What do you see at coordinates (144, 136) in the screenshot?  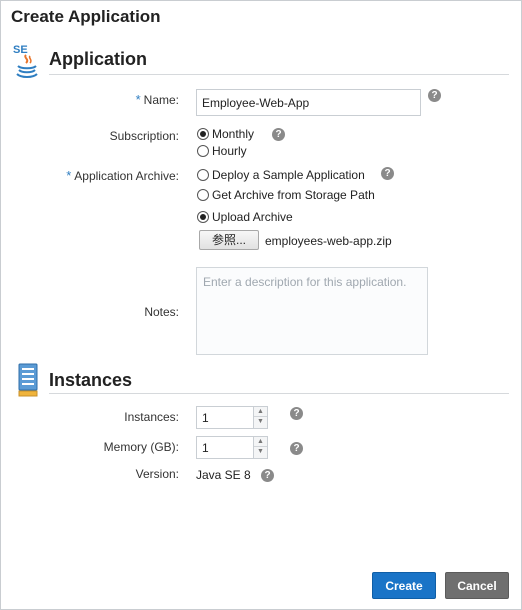 I see `subscription-label: Subscription:` at bounding box center [144, 136].